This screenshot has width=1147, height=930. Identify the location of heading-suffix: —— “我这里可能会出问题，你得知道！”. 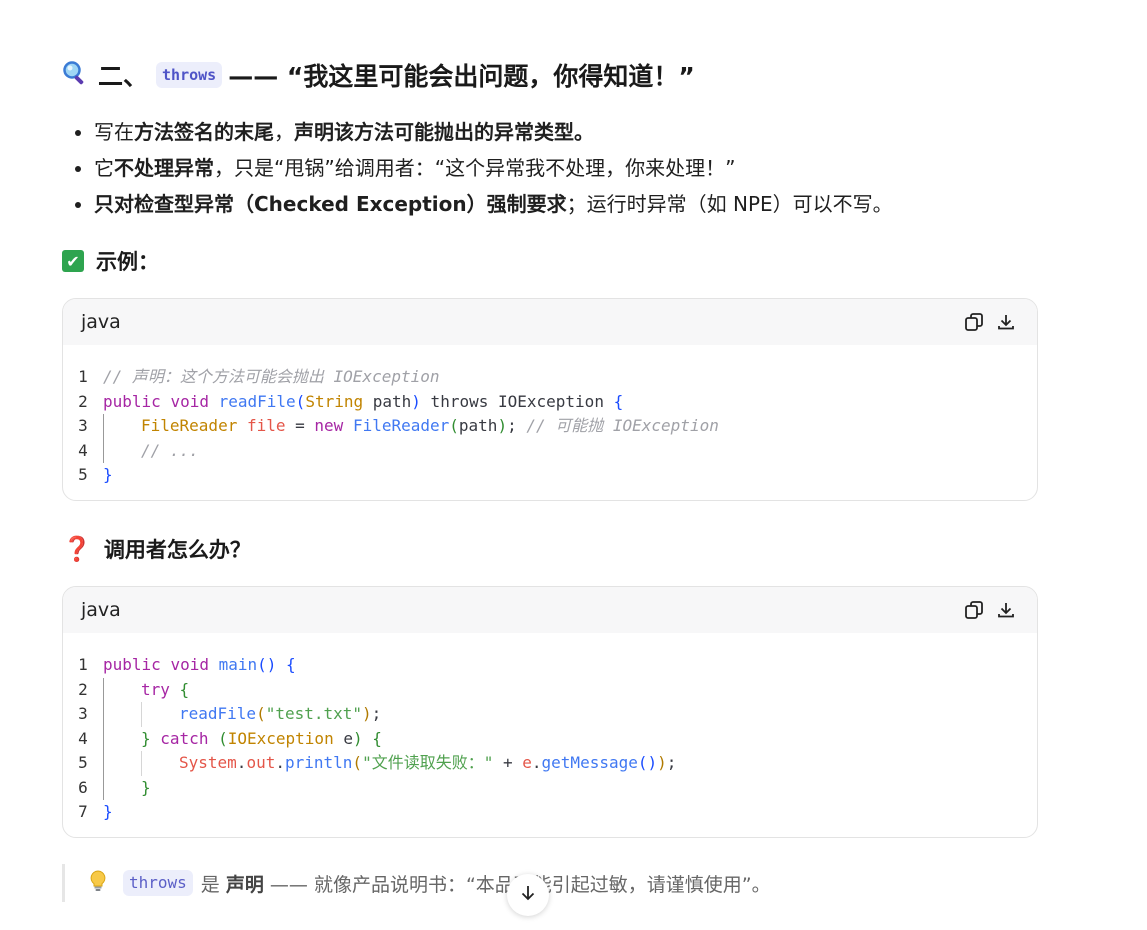
(461, 76).